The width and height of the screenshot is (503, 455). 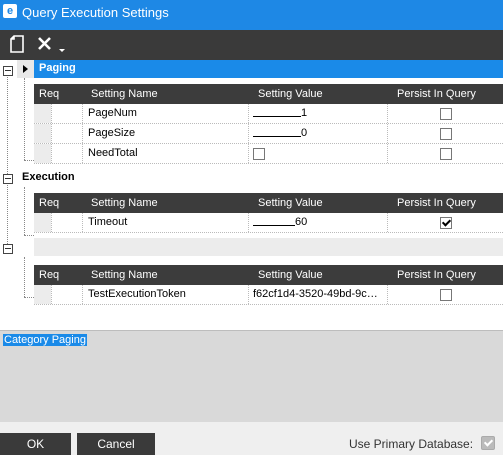 I want to click on current-row-arrow-icon, so click(x=25, y=69).